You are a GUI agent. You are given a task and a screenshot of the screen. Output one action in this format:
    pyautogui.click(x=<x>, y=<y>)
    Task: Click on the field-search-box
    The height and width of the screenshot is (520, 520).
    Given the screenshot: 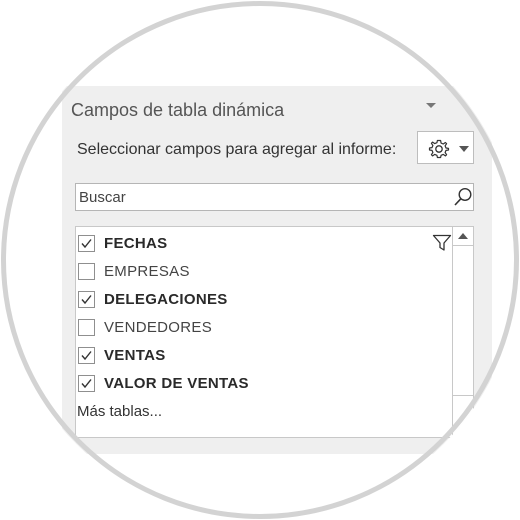 What is the action you would take?
    pyautogui.click(x=274, y=197)
    